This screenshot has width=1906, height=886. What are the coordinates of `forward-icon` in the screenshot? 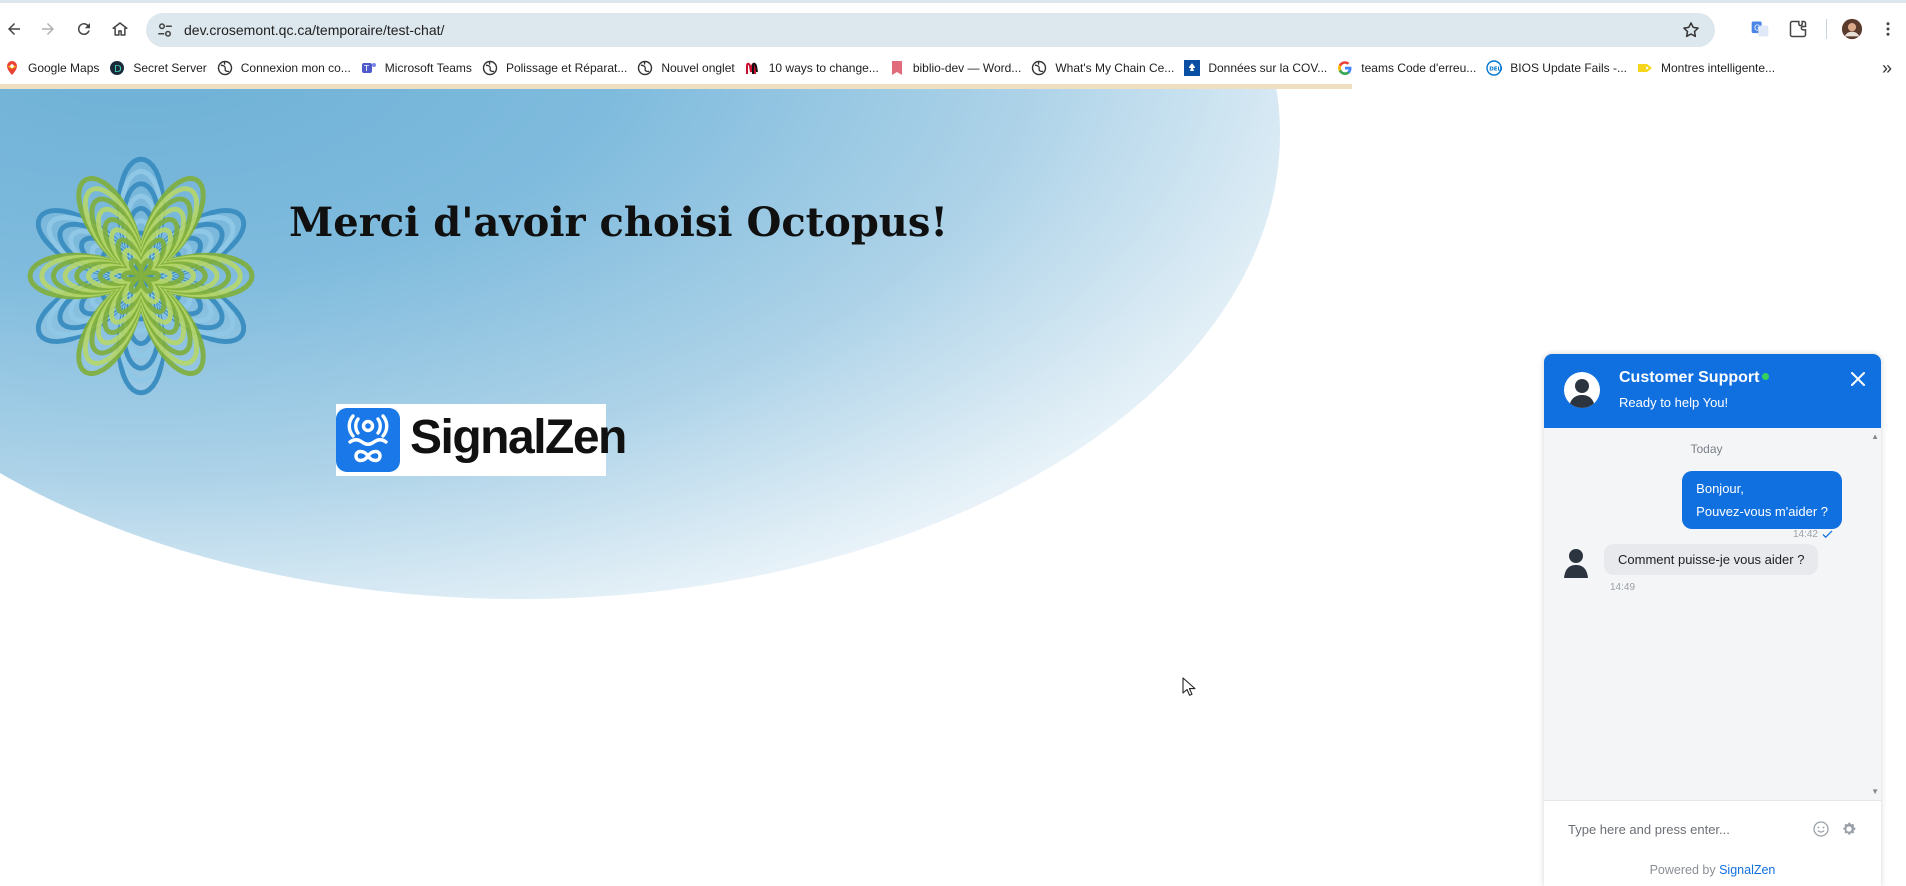 It's located at (48, 29).